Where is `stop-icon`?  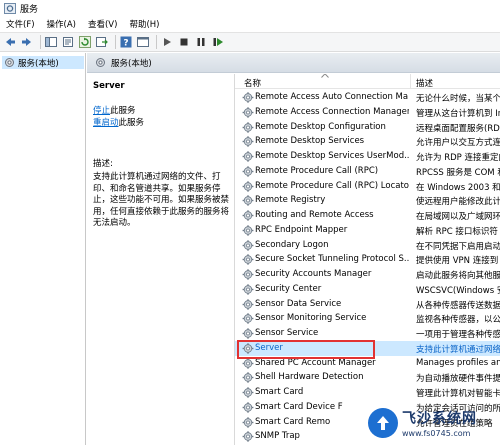
stop-icon is located at coordinates (184, 42).